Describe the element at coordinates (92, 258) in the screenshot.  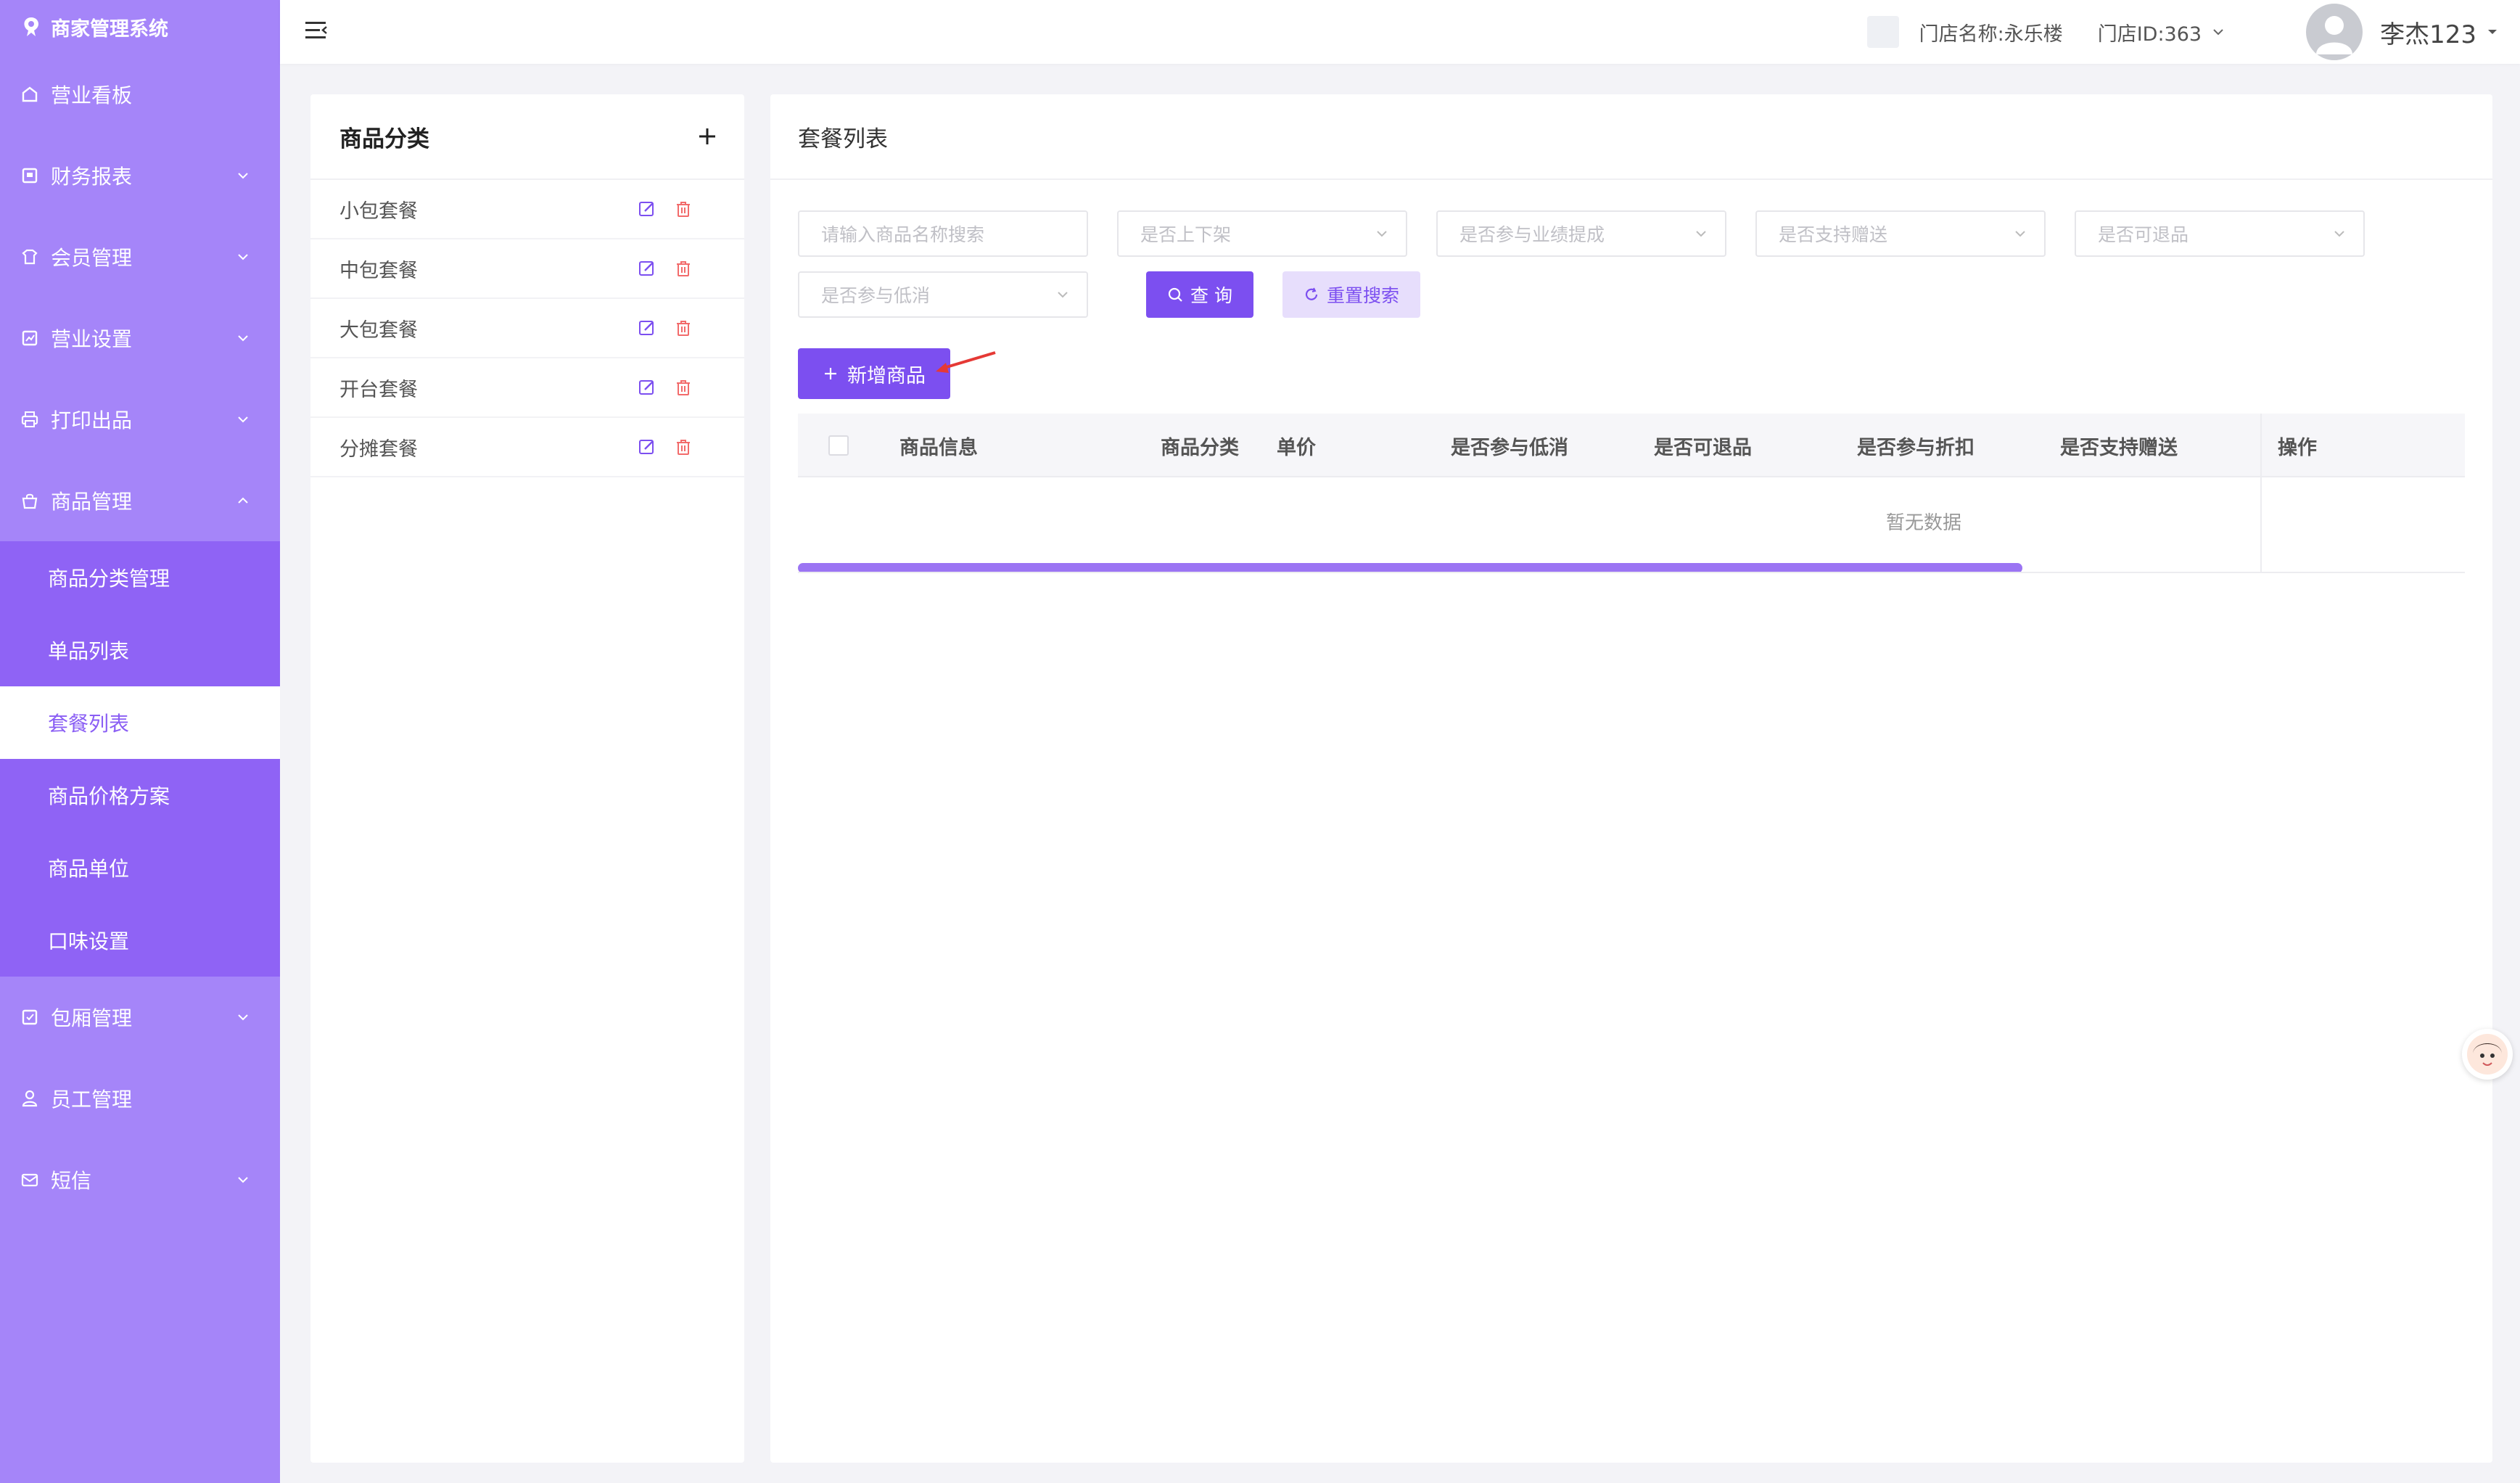
I see `sidebar-item-label: 会员管理` at that location.